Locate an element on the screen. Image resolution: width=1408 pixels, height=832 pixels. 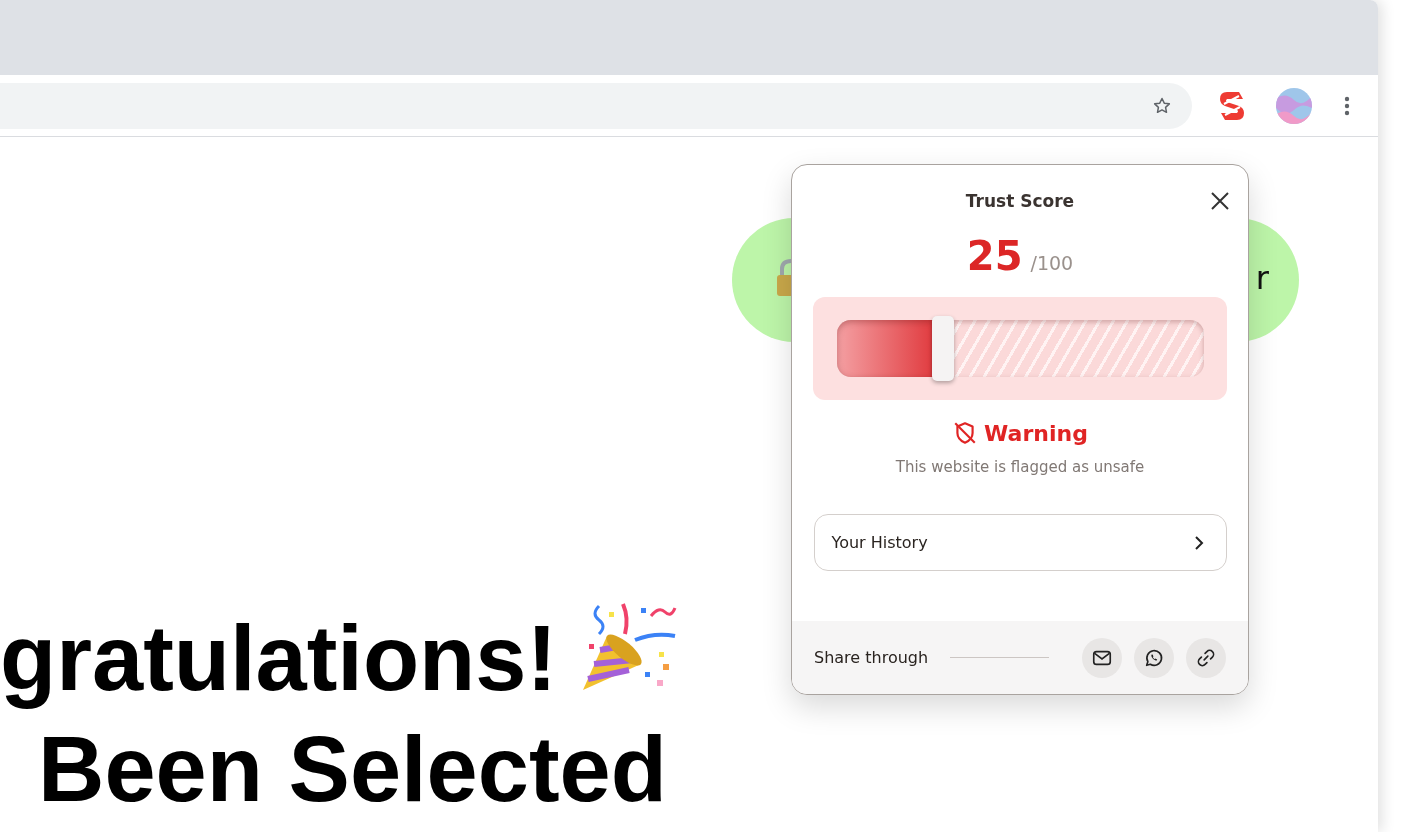
extension-logo-icon is located at coordinates (1232, 105).